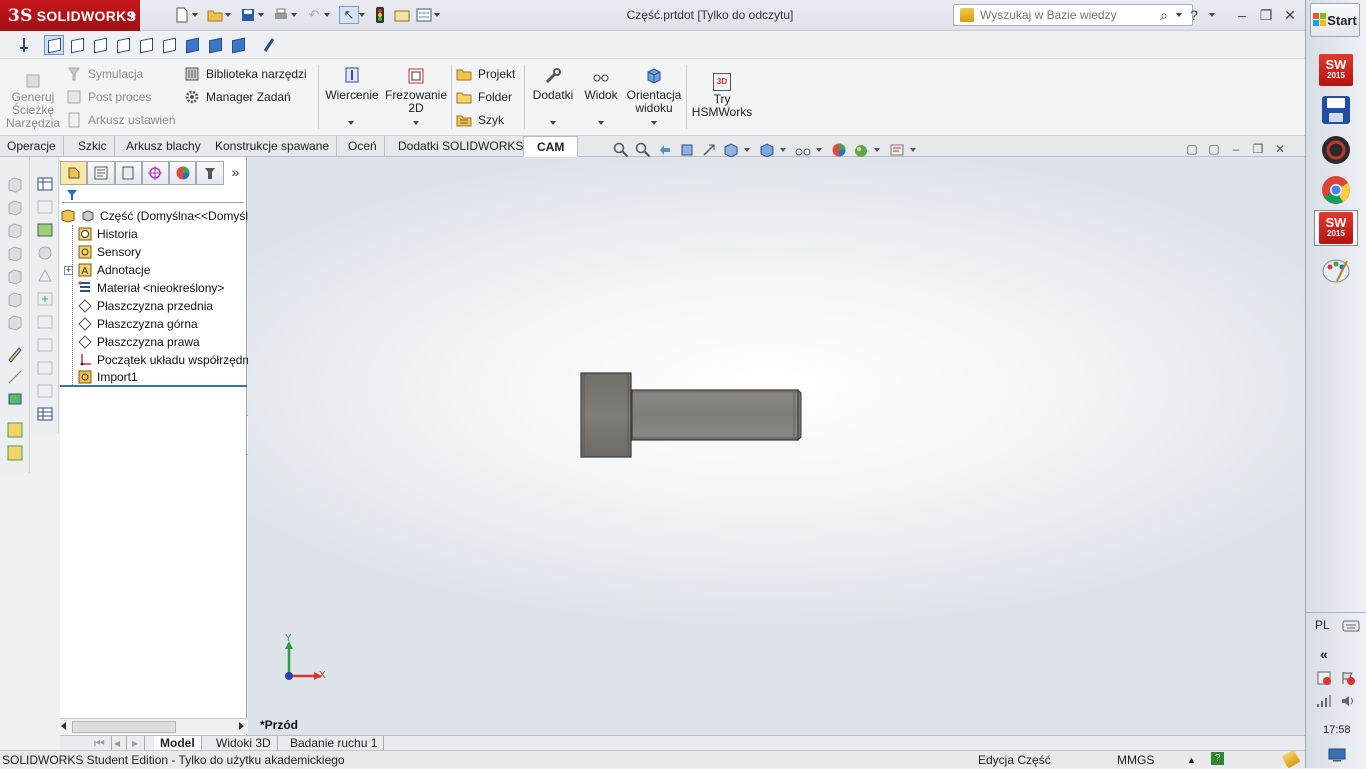 Image resolution: width=1366 pixels, height=769 pixels. What do you see at coordinates (349, 15) in the screenshot?
I see `select-pointer-icon: ↖` at bounding box center [349, 15].